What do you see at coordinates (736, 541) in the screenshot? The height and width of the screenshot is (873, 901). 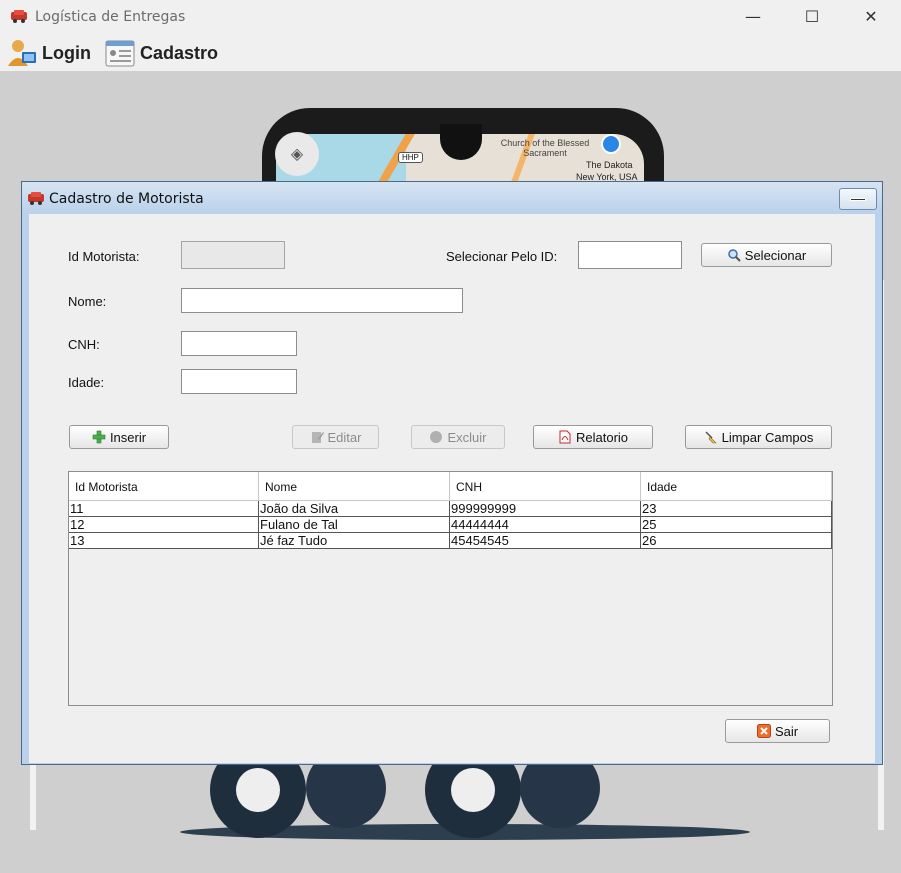 I see `table-cell: 26` at bounding box center [736, 541].